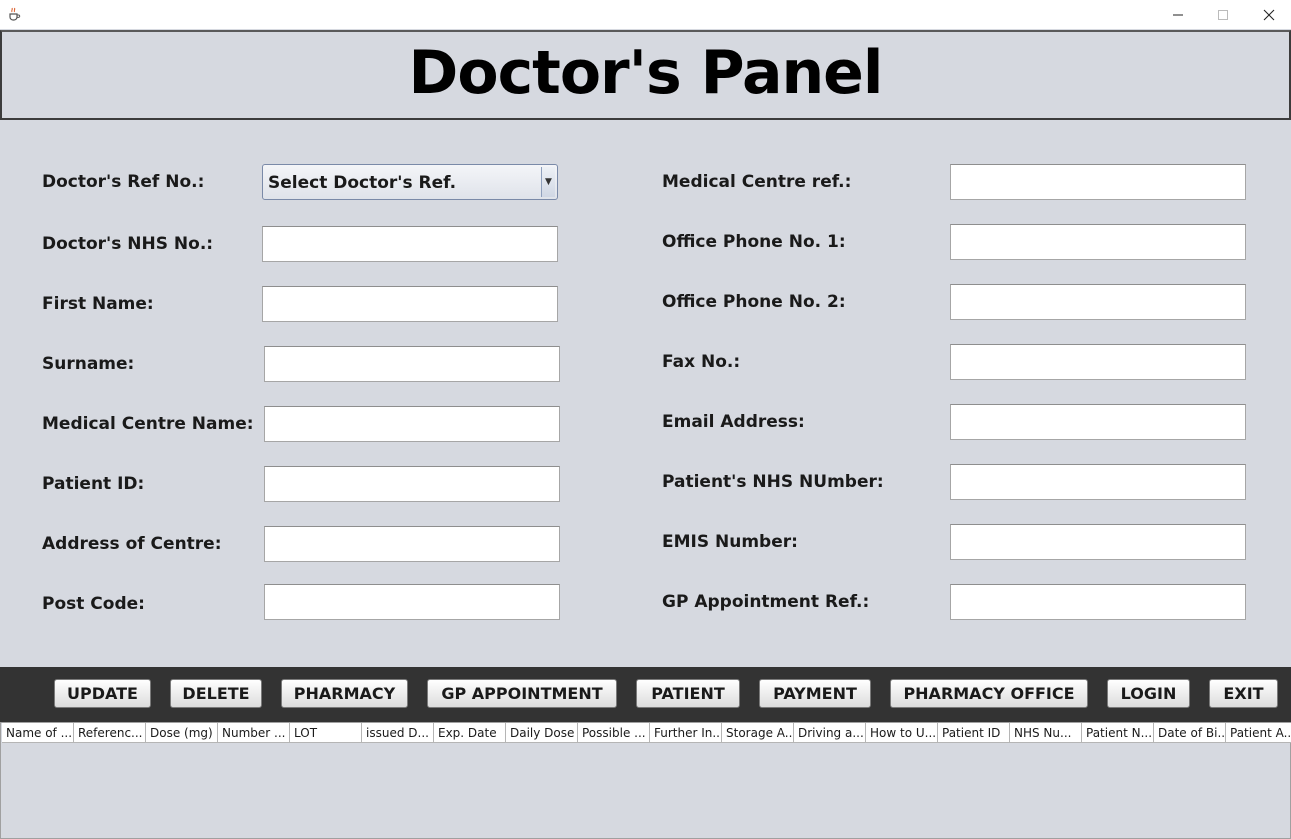  What do you see at coordinates (688, 693) in the screenshot?
I see `patient-button: PATIENT` at bounding box center [688, 693].